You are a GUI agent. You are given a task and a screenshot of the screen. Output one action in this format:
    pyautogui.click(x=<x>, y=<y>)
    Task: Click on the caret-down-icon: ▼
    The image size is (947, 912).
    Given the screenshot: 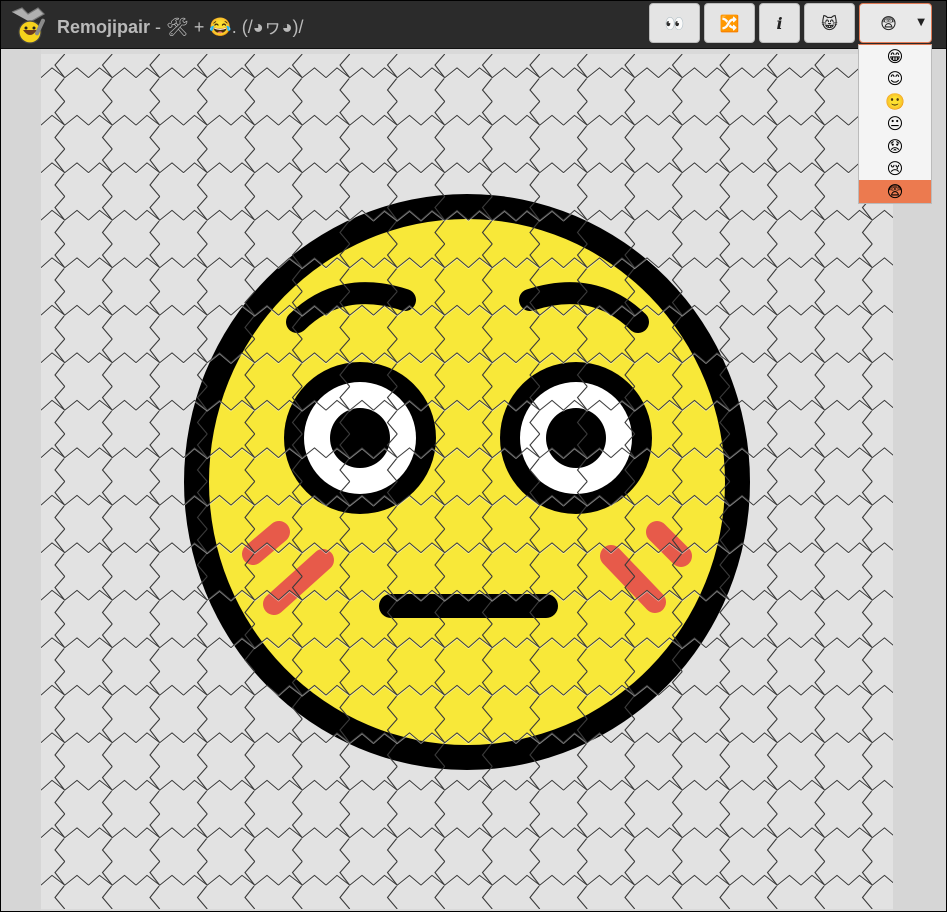 What is the action you would take?
    pyautogui.click(x=921, y=22)
    